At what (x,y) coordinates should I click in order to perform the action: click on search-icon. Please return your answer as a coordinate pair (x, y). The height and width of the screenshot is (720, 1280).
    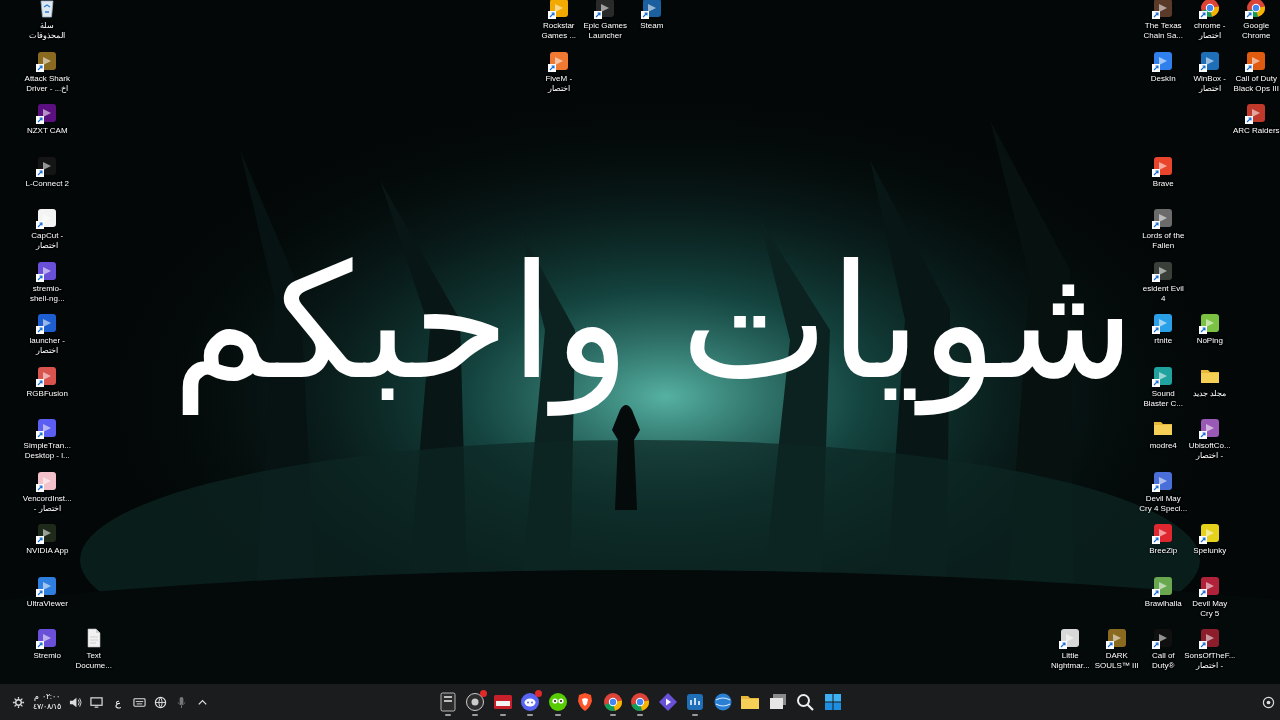
    Looking at the image, I should click on (805, 702).